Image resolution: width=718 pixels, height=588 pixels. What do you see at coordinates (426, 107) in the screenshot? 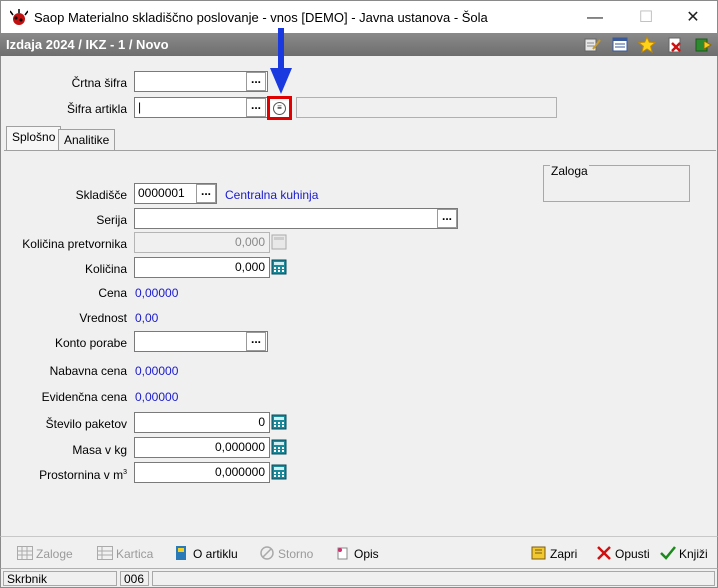
I see `article-name-display` at bounding box center [426, 107].